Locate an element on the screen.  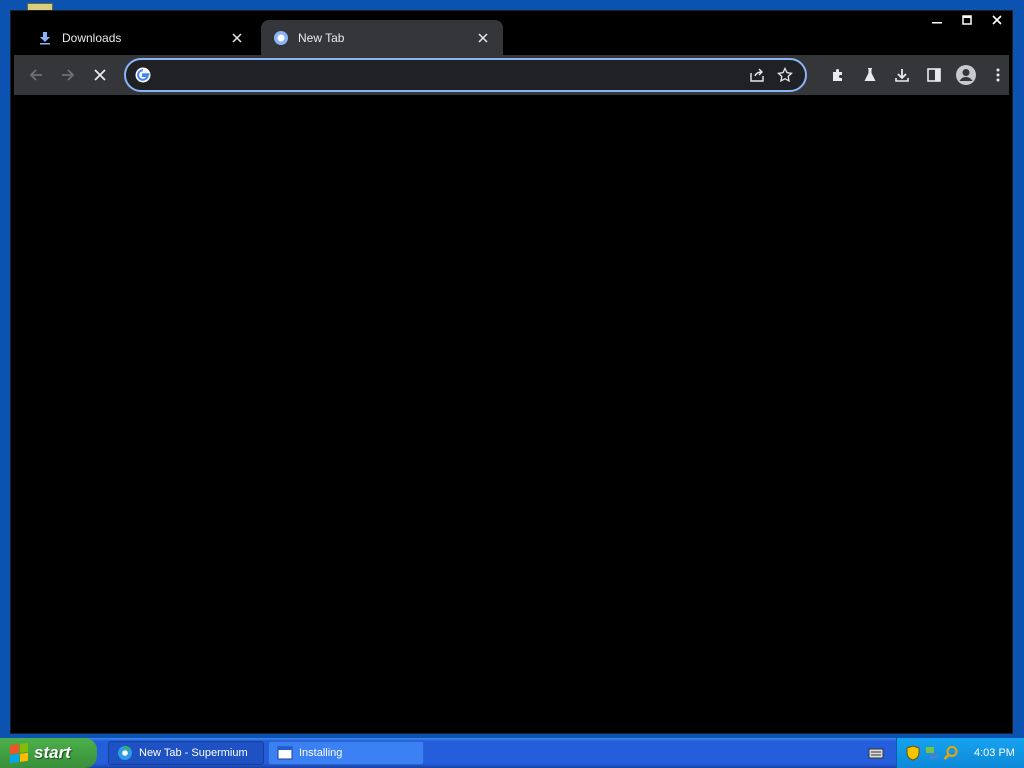
share-icon is located at coordinates (757, 75).